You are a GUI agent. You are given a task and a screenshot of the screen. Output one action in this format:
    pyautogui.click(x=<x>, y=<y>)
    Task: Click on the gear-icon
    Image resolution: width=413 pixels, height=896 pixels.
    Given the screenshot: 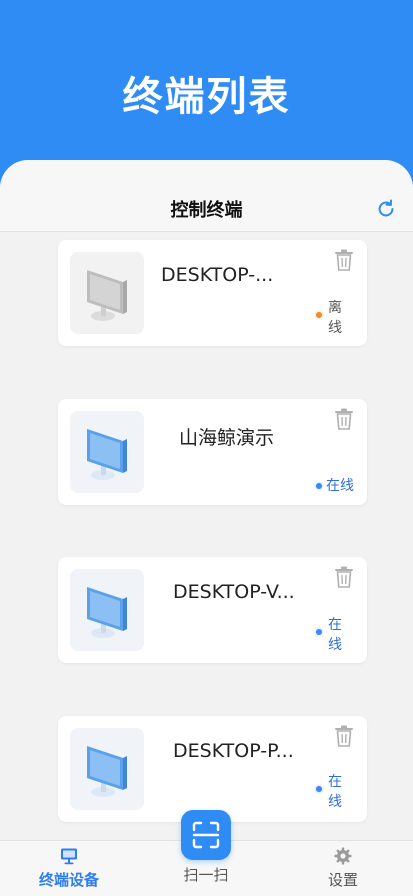 What is the action you would take?
    pyautogui.click(x=343, y=856)
    